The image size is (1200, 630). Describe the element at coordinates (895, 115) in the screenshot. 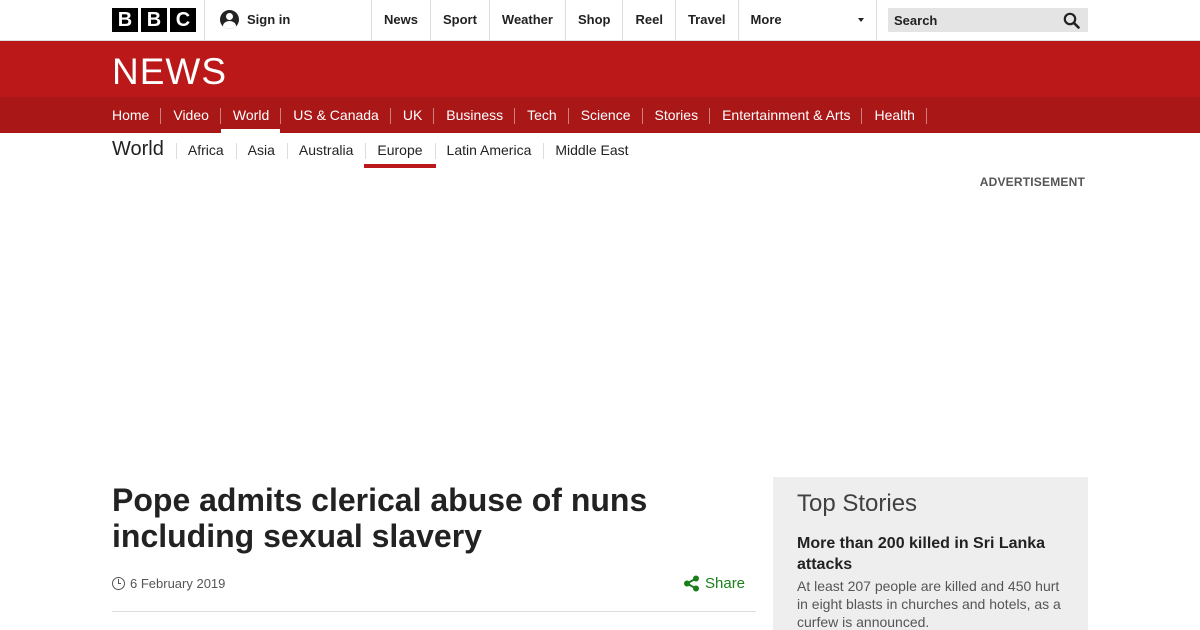

I see `section-health: Health` at that location.